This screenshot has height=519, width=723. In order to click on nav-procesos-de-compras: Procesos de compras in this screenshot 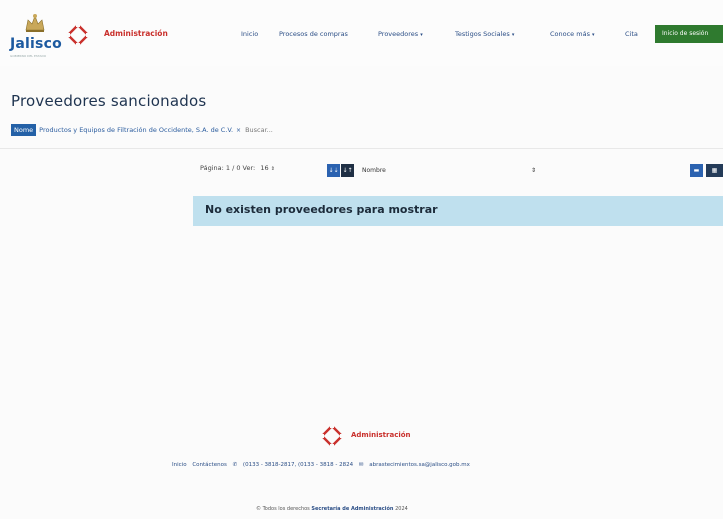, I will do `click(313, 34)`.